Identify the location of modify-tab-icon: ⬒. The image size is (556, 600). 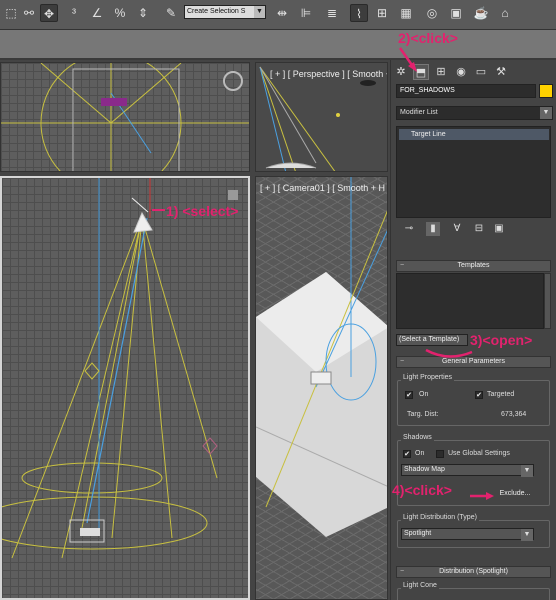
(421, 72).